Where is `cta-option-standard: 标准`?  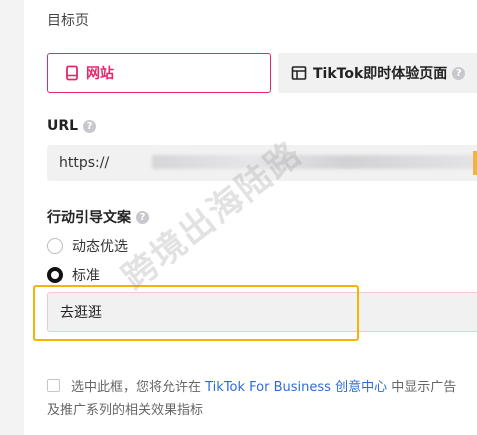
cta-option-standard: 标准 is located at coordinates (73, 275).